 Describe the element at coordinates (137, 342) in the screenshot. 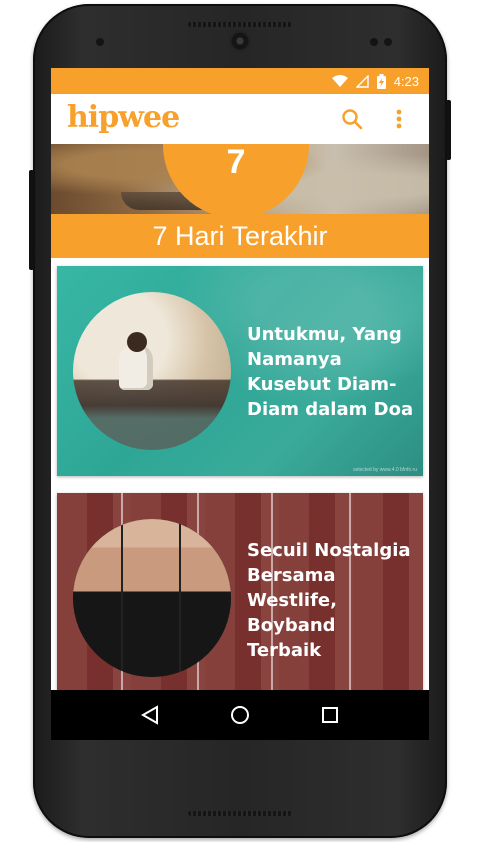

I see `thumbnail-head` at that location.